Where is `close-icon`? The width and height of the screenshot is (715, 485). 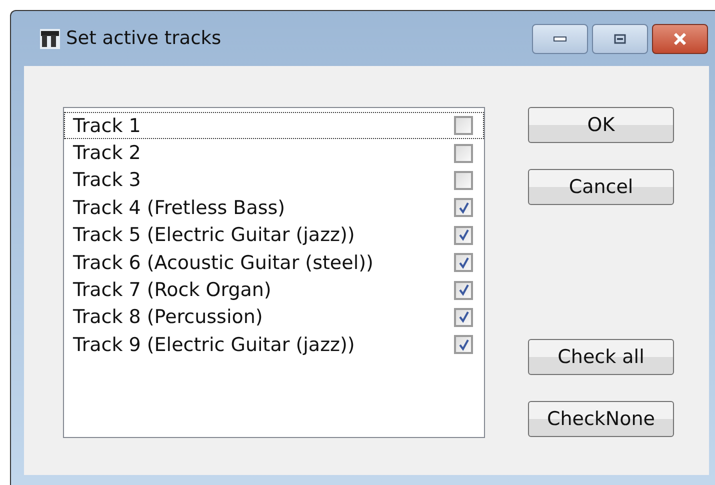
close-icon is located at coordinates (680, 38).